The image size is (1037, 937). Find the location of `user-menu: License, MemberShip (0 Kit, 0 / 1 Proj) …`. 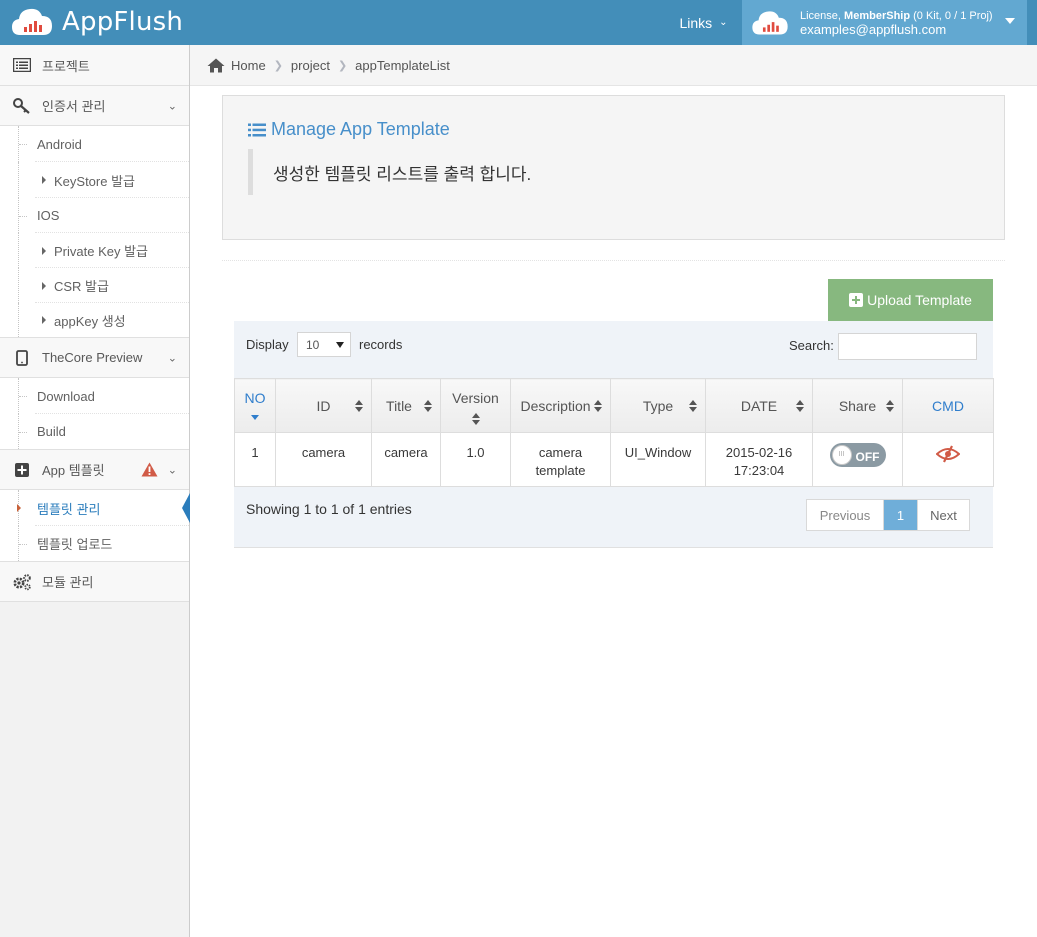

user-menu: License, MemberShip (0 Kit, 0 / 1 Proj) … is located at coordinates (884, 22).